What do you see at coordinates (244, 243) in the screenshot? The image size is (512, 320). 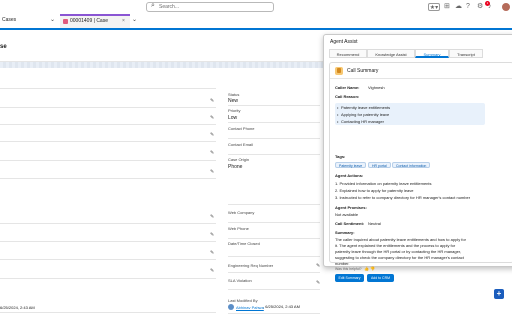 I see `date-time-closed-label: Date/Time Closed` at bounding box center [244, 243].